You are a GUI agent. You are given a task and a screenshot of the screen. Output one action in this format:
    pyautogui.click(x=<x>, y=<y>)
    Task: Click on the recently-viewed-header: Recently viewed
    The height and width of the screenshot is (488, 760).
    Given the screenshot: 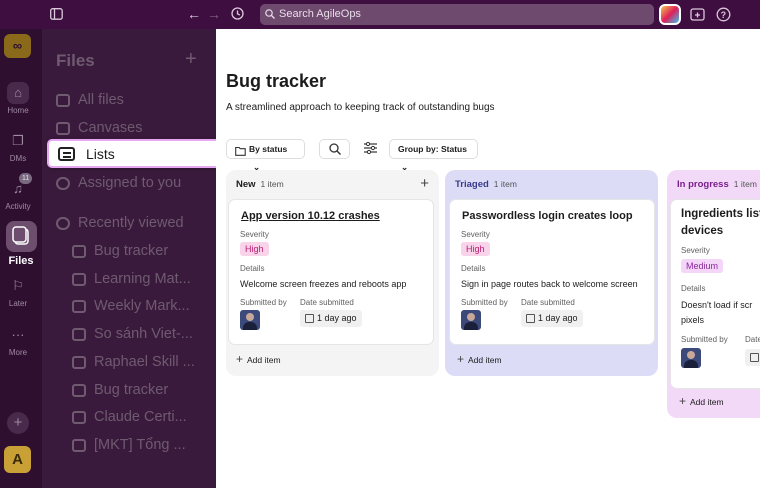 What is the action you would take?
    pyautogui.click(x=120, y=223)
    